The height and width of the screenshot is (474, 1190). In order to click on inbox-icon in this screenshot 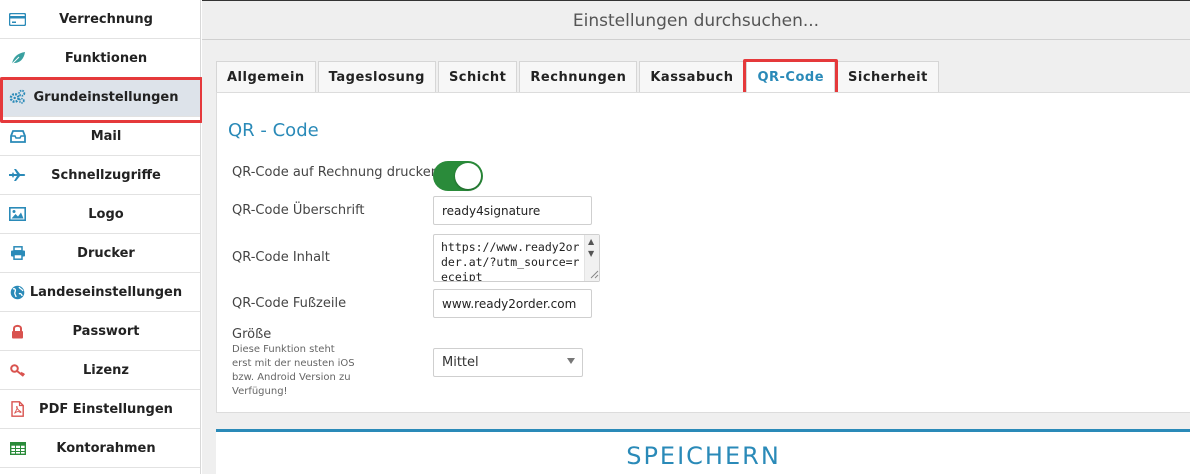, I will do `click(17, 136)`.